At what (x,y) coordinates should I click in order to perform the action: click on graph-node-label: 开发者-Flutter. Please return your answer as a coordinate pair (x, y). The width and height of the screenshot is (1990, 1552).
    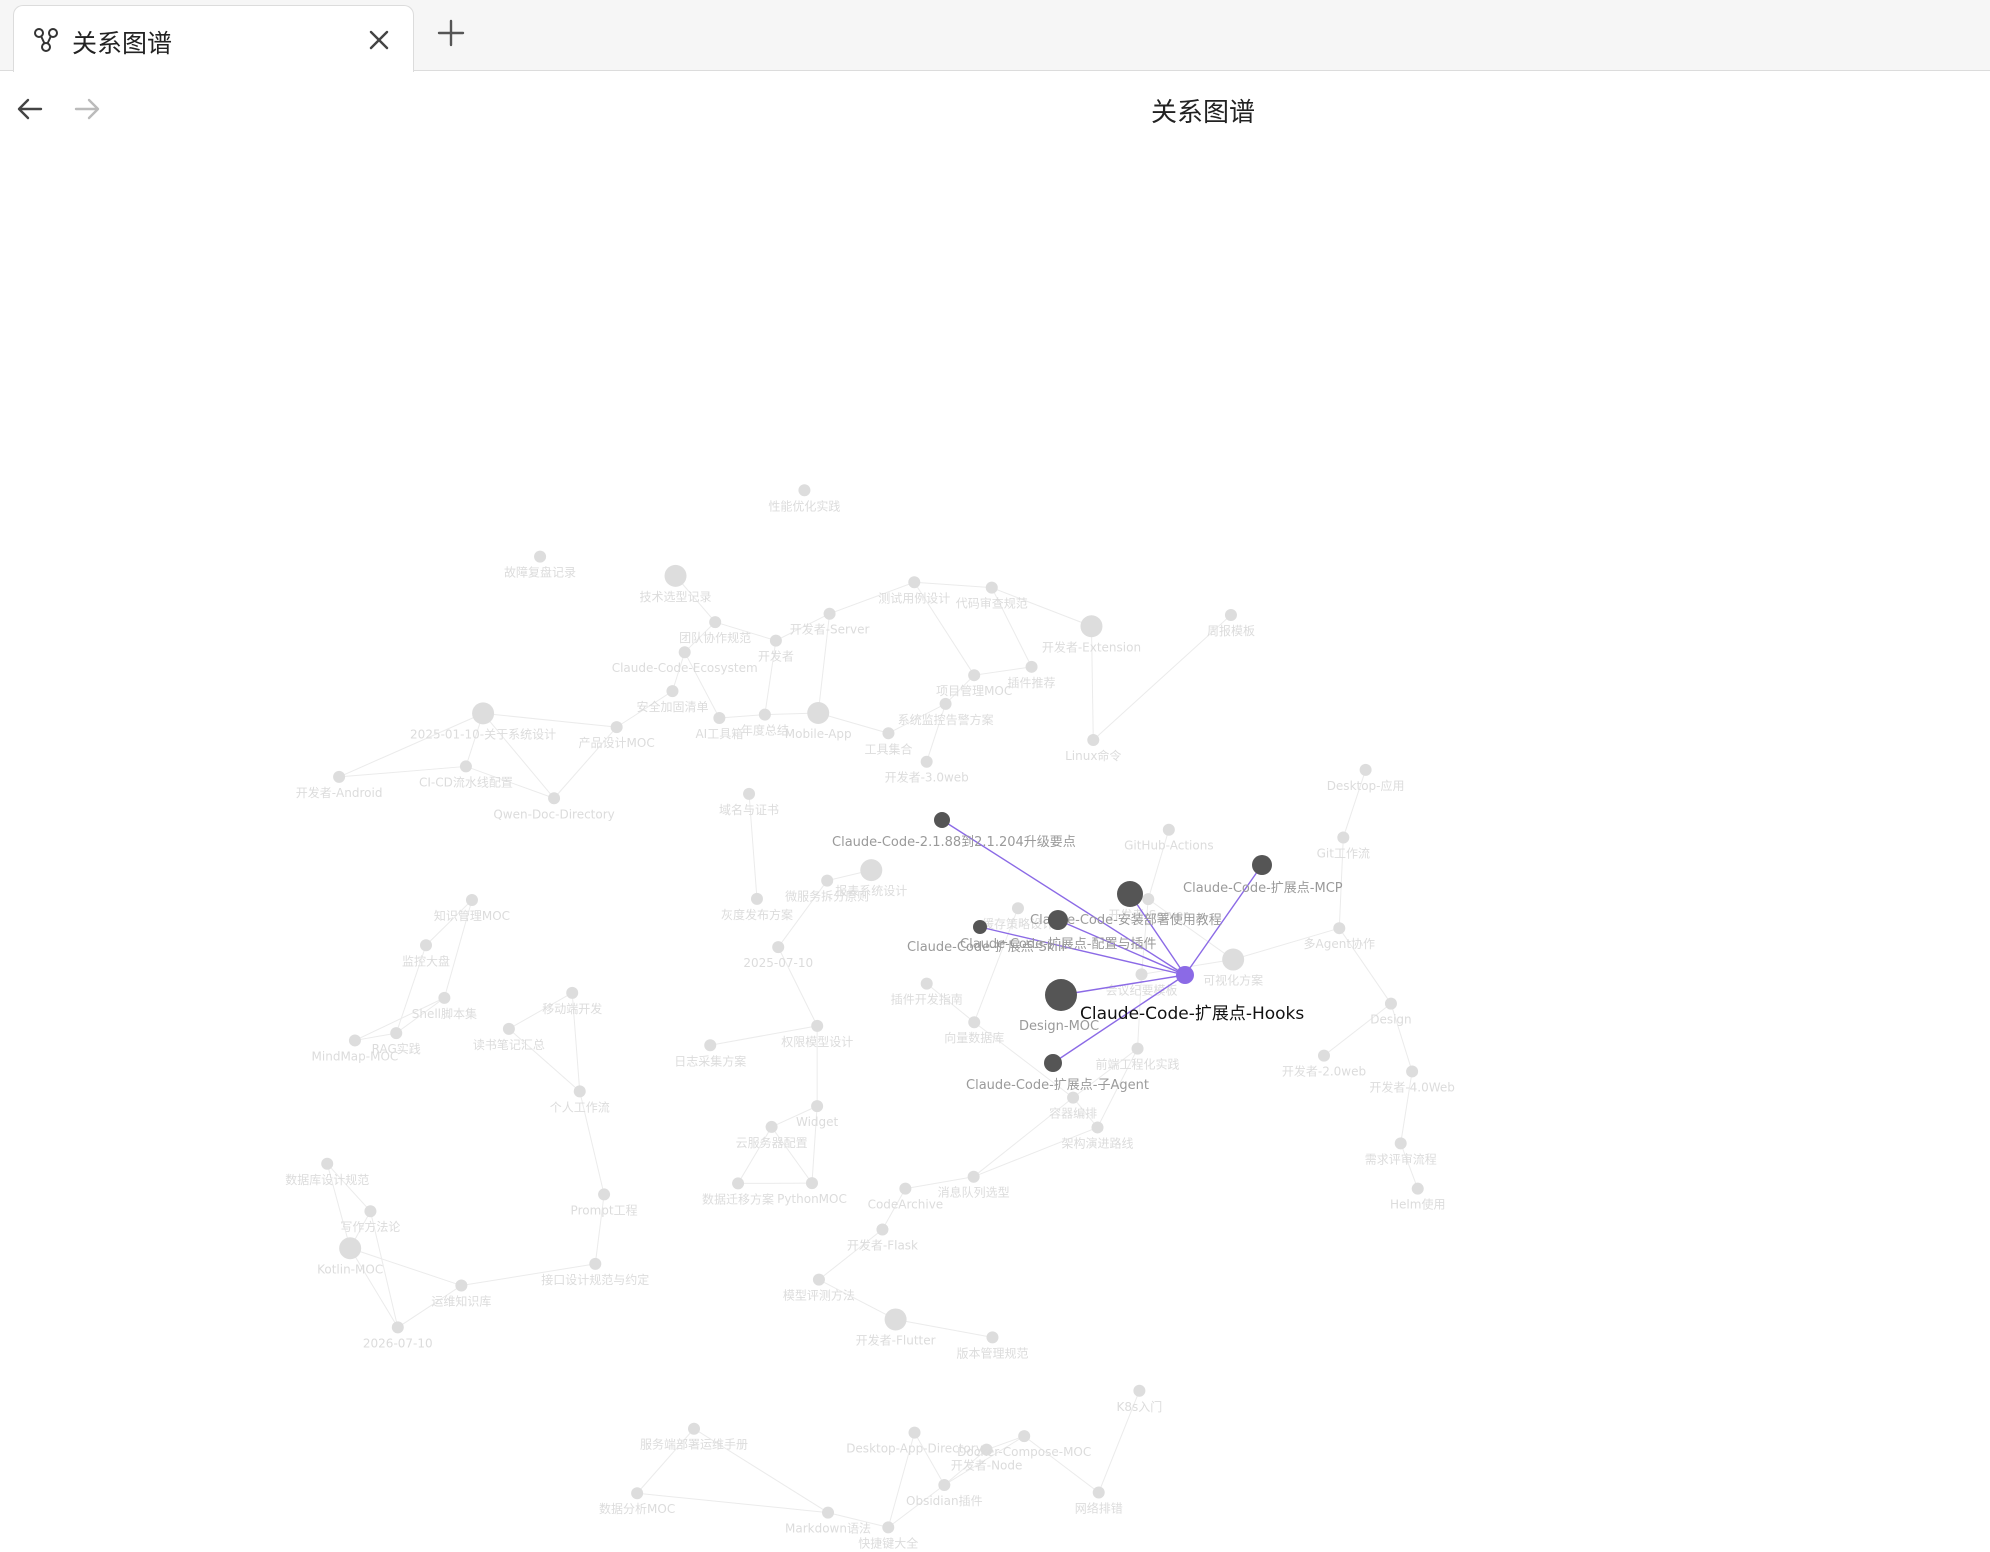
    Looking at the image, I should click on (896, 1339).